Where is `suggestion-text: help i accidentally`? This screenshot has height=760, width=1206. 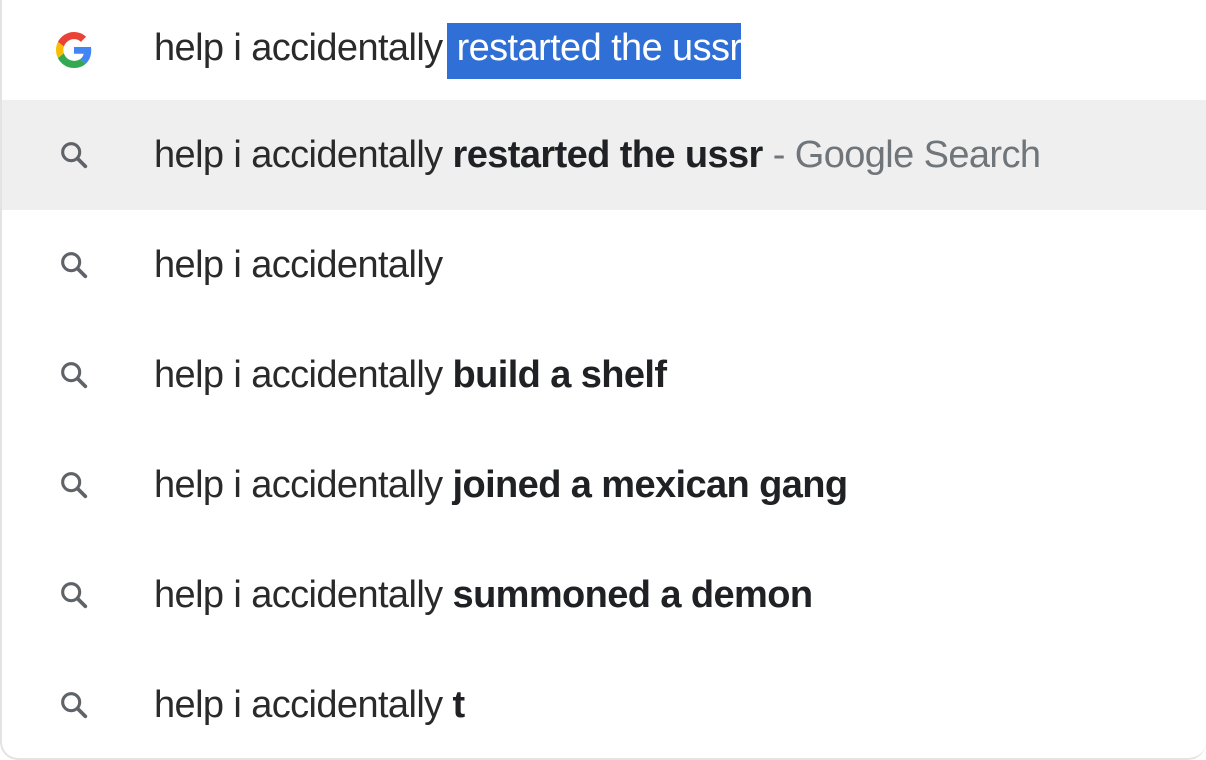
suggestion-text: help i accidentally is located at coordinates (298, 265).